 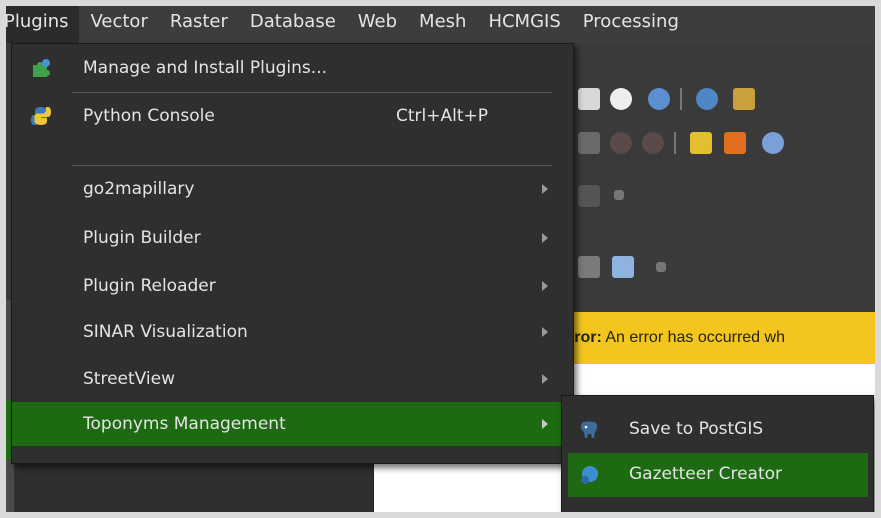 What do you see at coordinates (292, 286) in the screenshot?
I see `menu-item-plugin-reloader: Plugin Reloader` at bounding box center [292, 286].